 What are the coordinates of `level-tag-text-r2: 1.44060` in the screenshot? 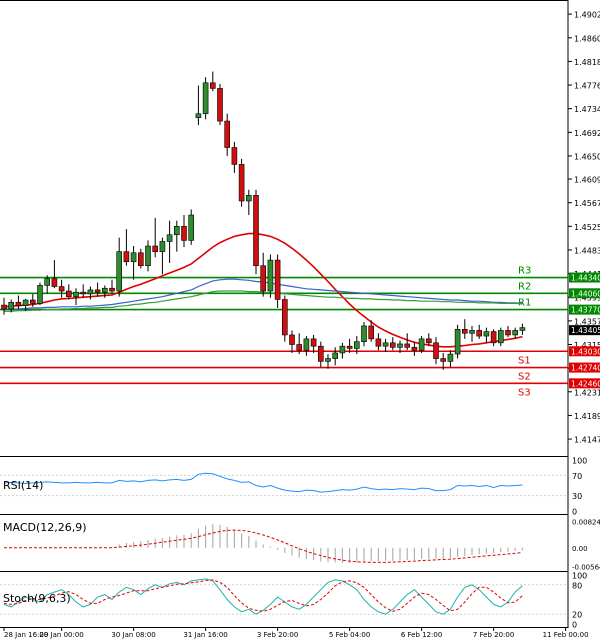 It's located at (585, 293).